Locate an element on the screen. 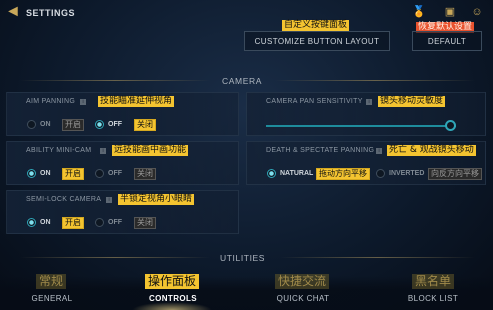 The height and width of the screenshot is (310, 493). ability-minicam-off-tag: 关闭 is located at coordinates (145, 174).